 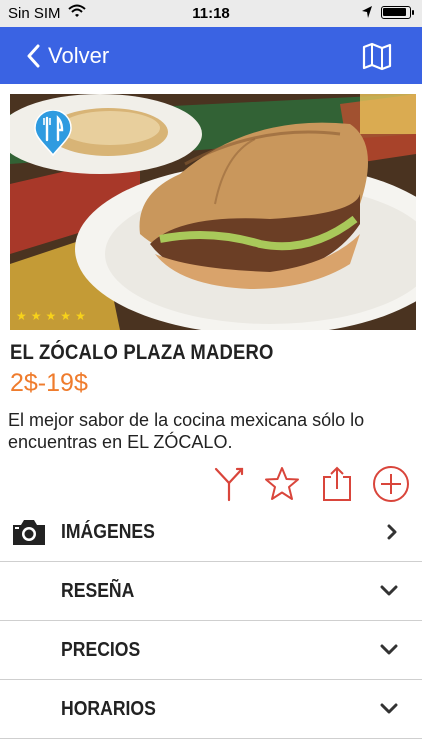 What do you see at coordinates (211, 650) in the screenshot?
I see `section-prices: PRECIOS` at bounding box center [211, 650].